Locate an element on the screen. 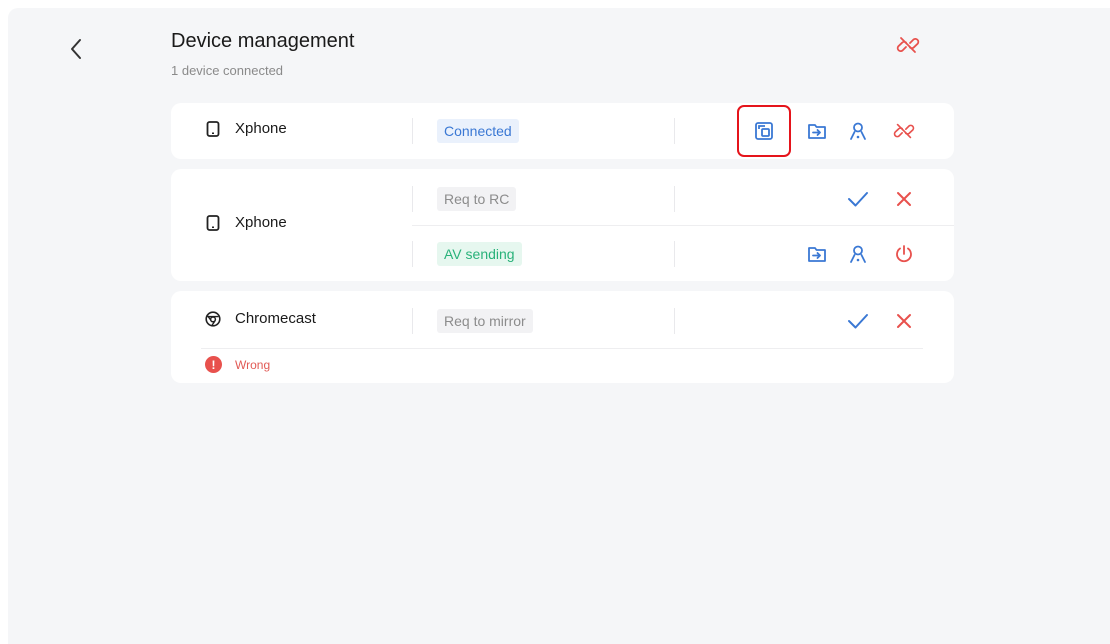 The image size is (1110, 644). disconnect-button is located at coordinates (904, 131).